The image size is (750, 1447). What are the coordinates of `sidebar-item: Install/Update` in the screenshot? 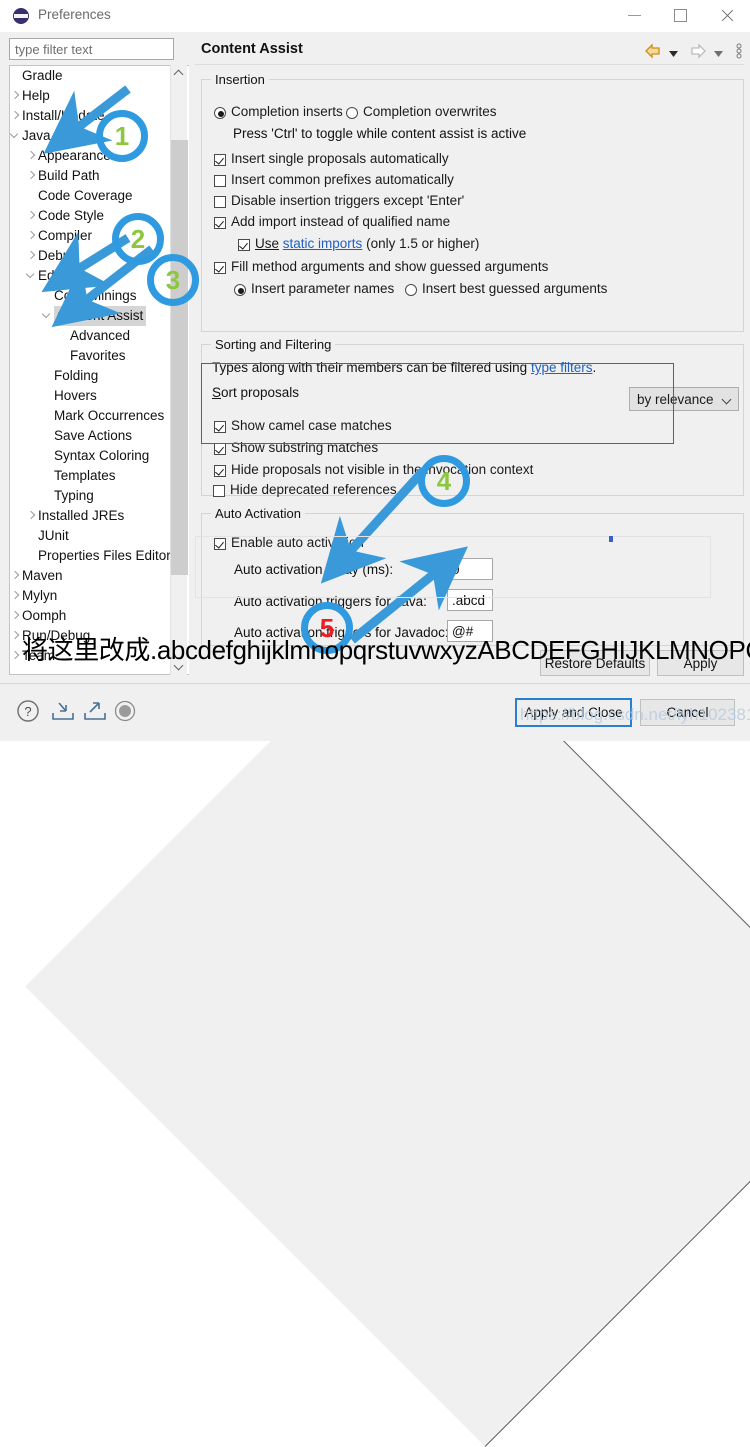 It's located at (91, 116).